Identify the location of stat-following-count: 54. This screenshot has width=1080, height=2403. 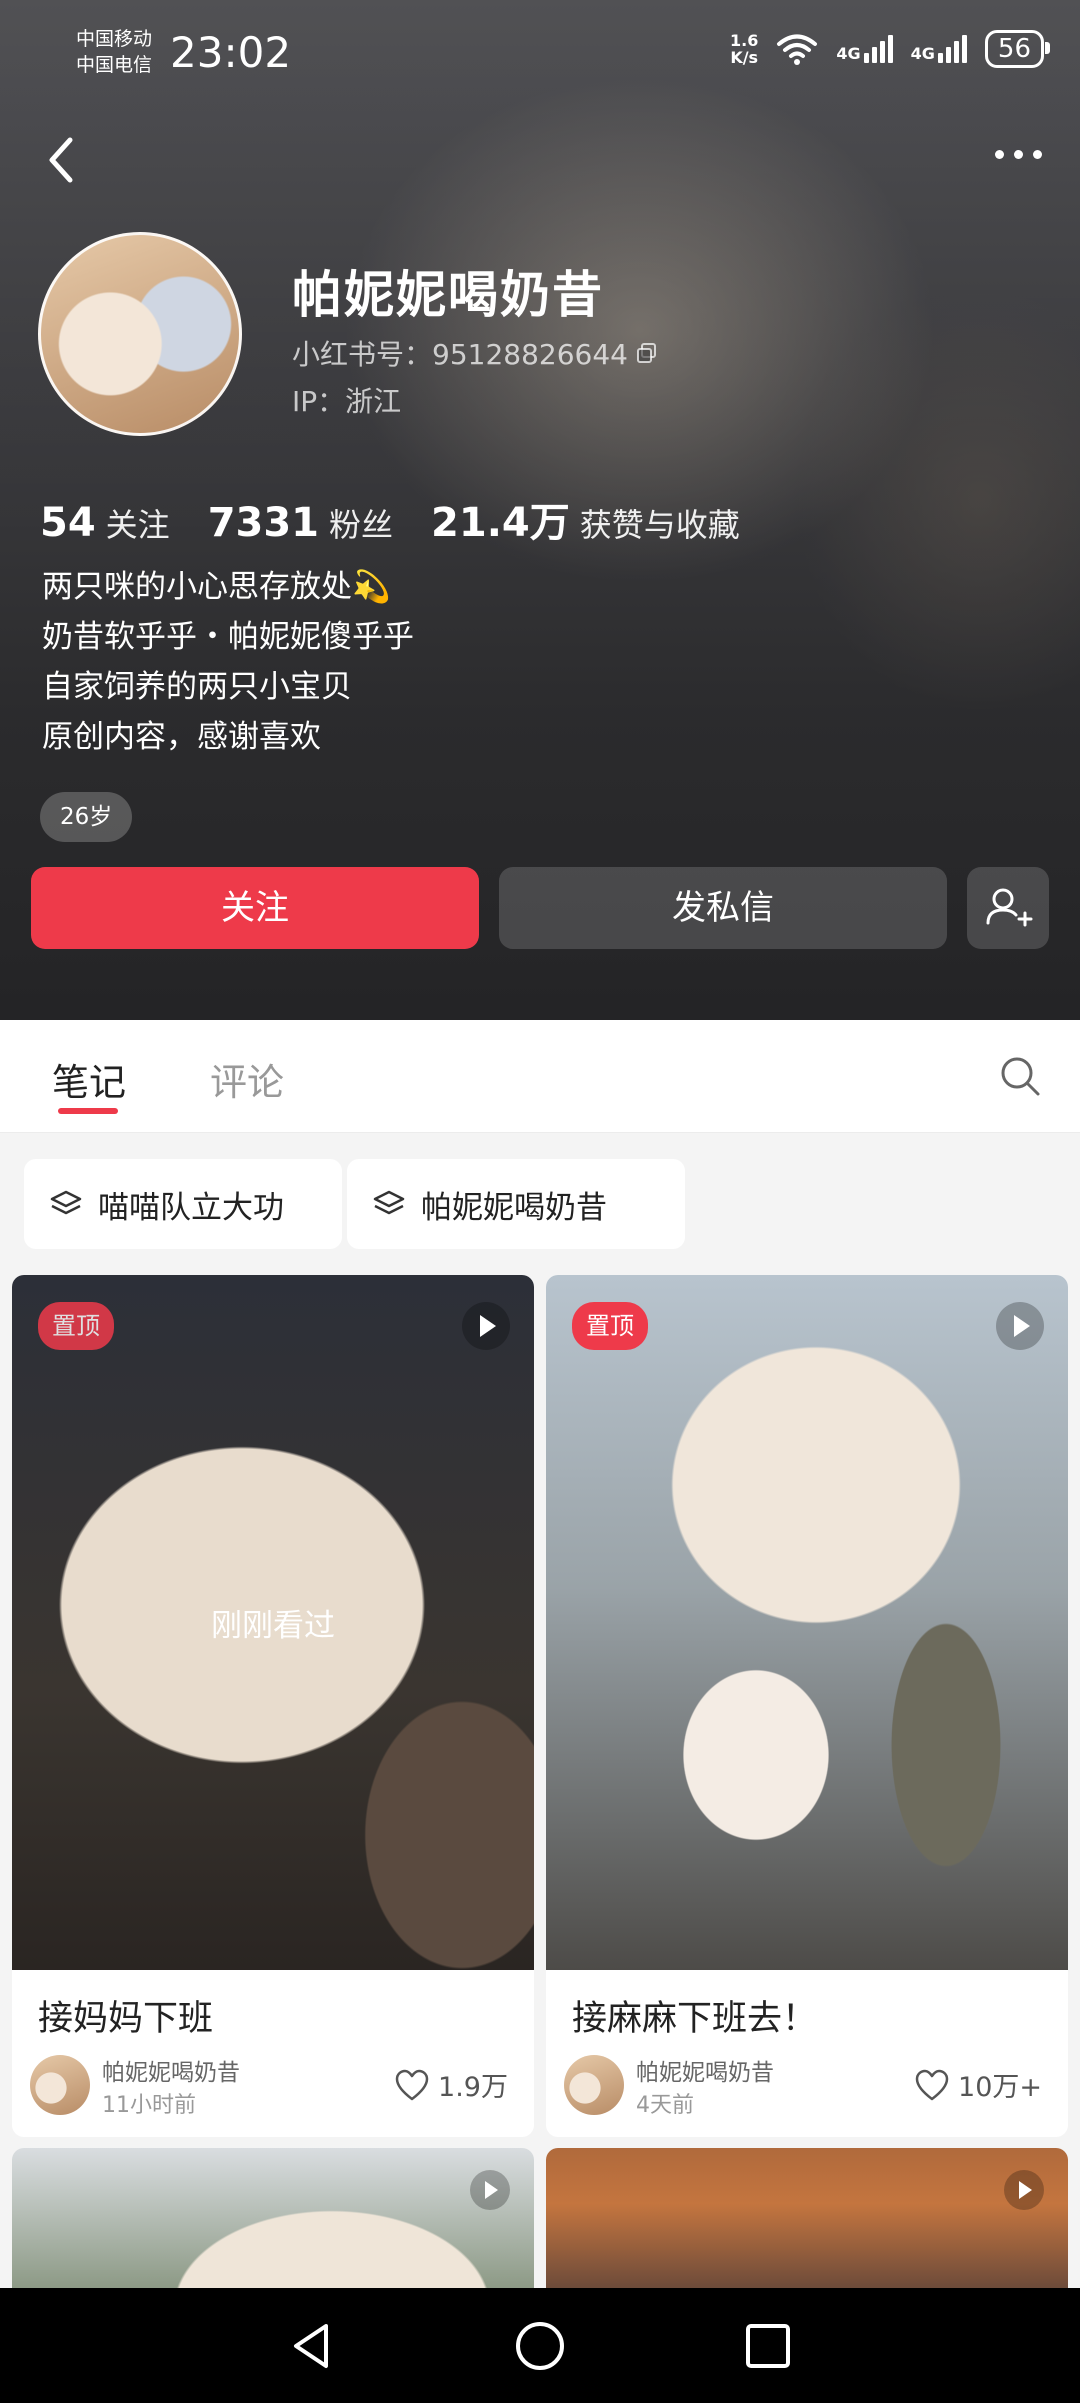
(68, 523).